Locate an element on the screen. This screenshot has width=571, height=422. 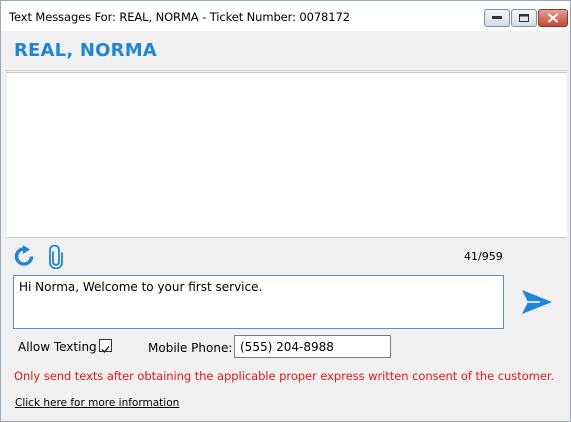
refresh-button is located at coordinates (24, 258).